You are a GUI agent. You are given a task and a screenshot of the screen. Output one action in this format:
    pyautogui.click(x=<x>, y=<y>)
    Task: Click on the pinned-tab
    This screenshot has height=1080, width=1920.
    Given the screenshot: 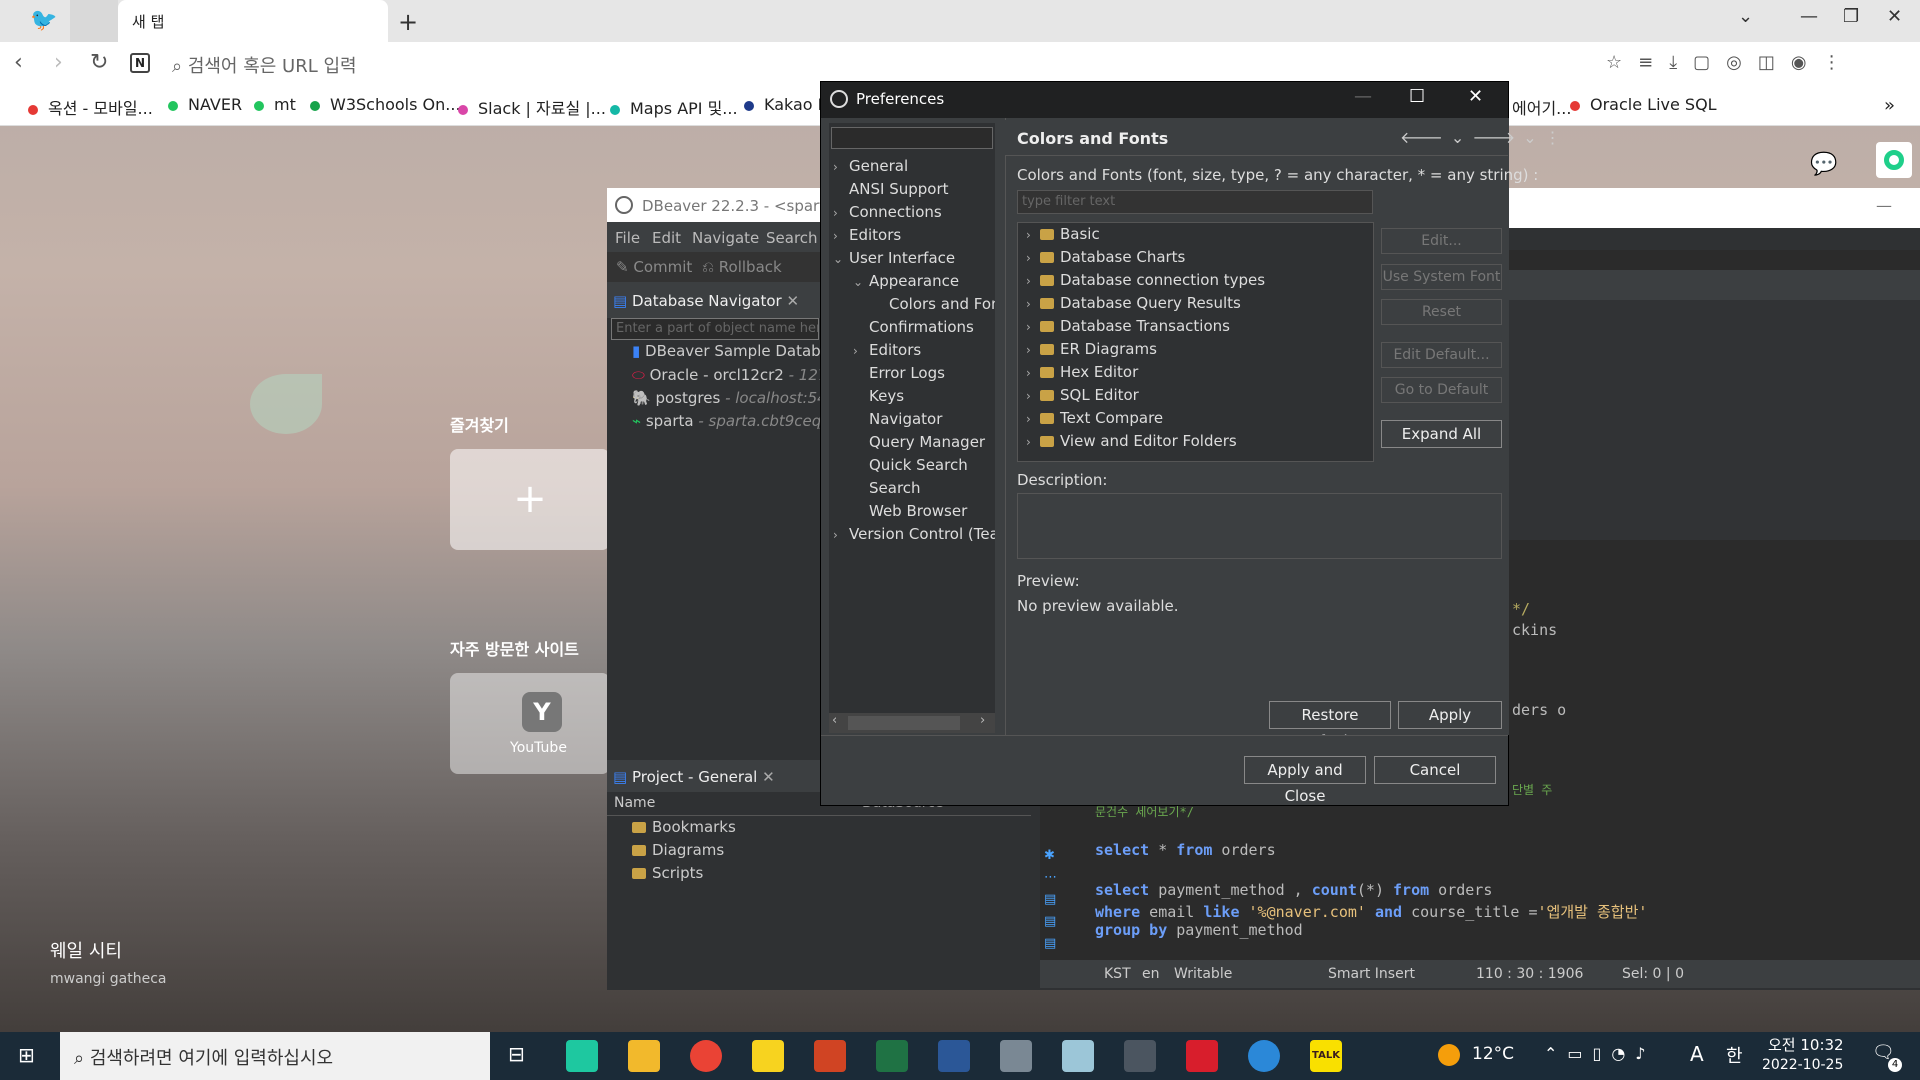 What is the action you would take?
    pyautogui.click(x=94, y=21)
    